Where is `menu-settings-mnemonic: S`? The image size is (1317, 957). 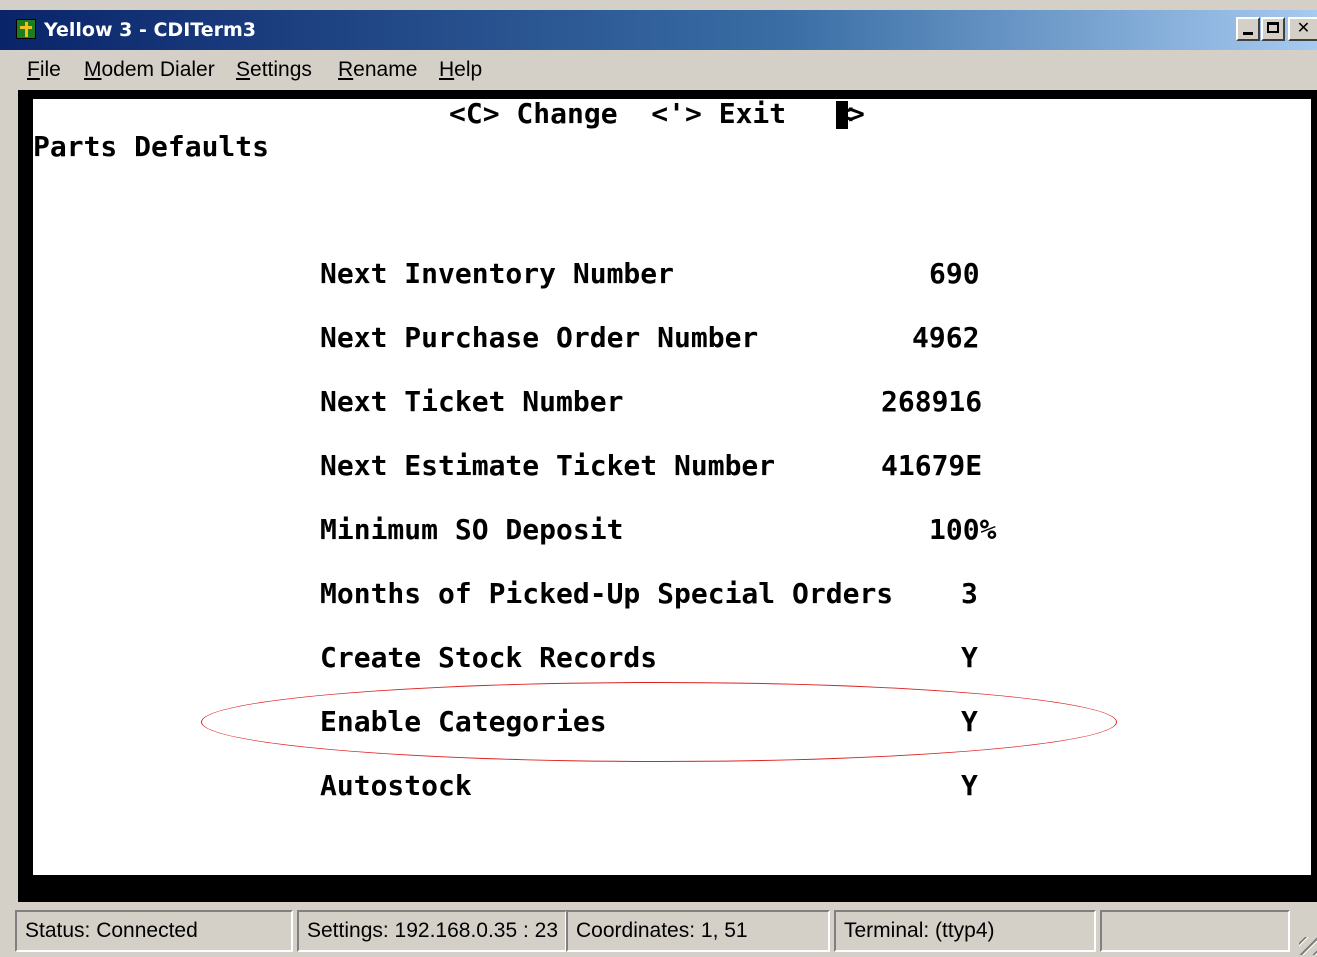 menu-settings-mnemonic: S is located at coordinates (243, 69).